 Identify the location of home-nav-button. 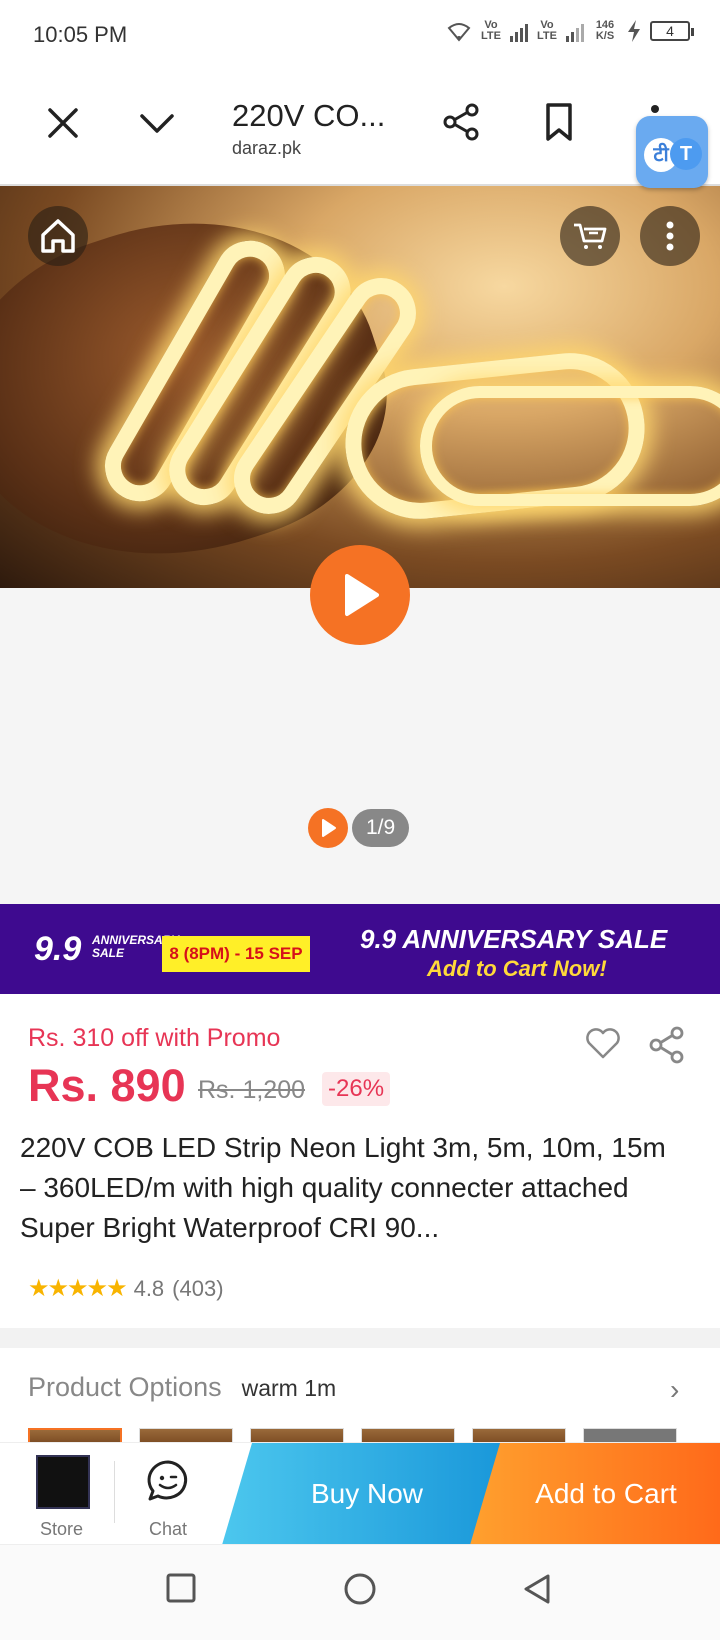
(360, 1591).